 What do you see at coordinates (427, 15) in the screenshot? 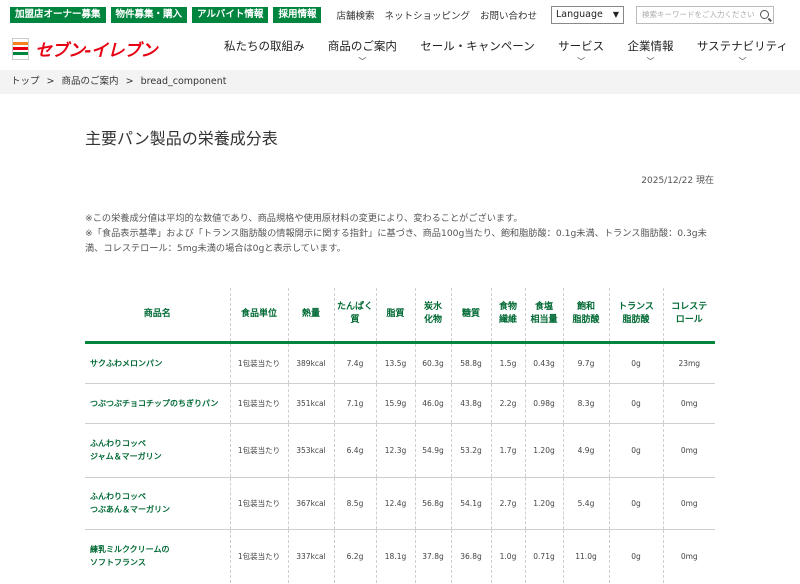
I see `net-shopping-link: ネットショッピング` at bounding box center [427, 15].